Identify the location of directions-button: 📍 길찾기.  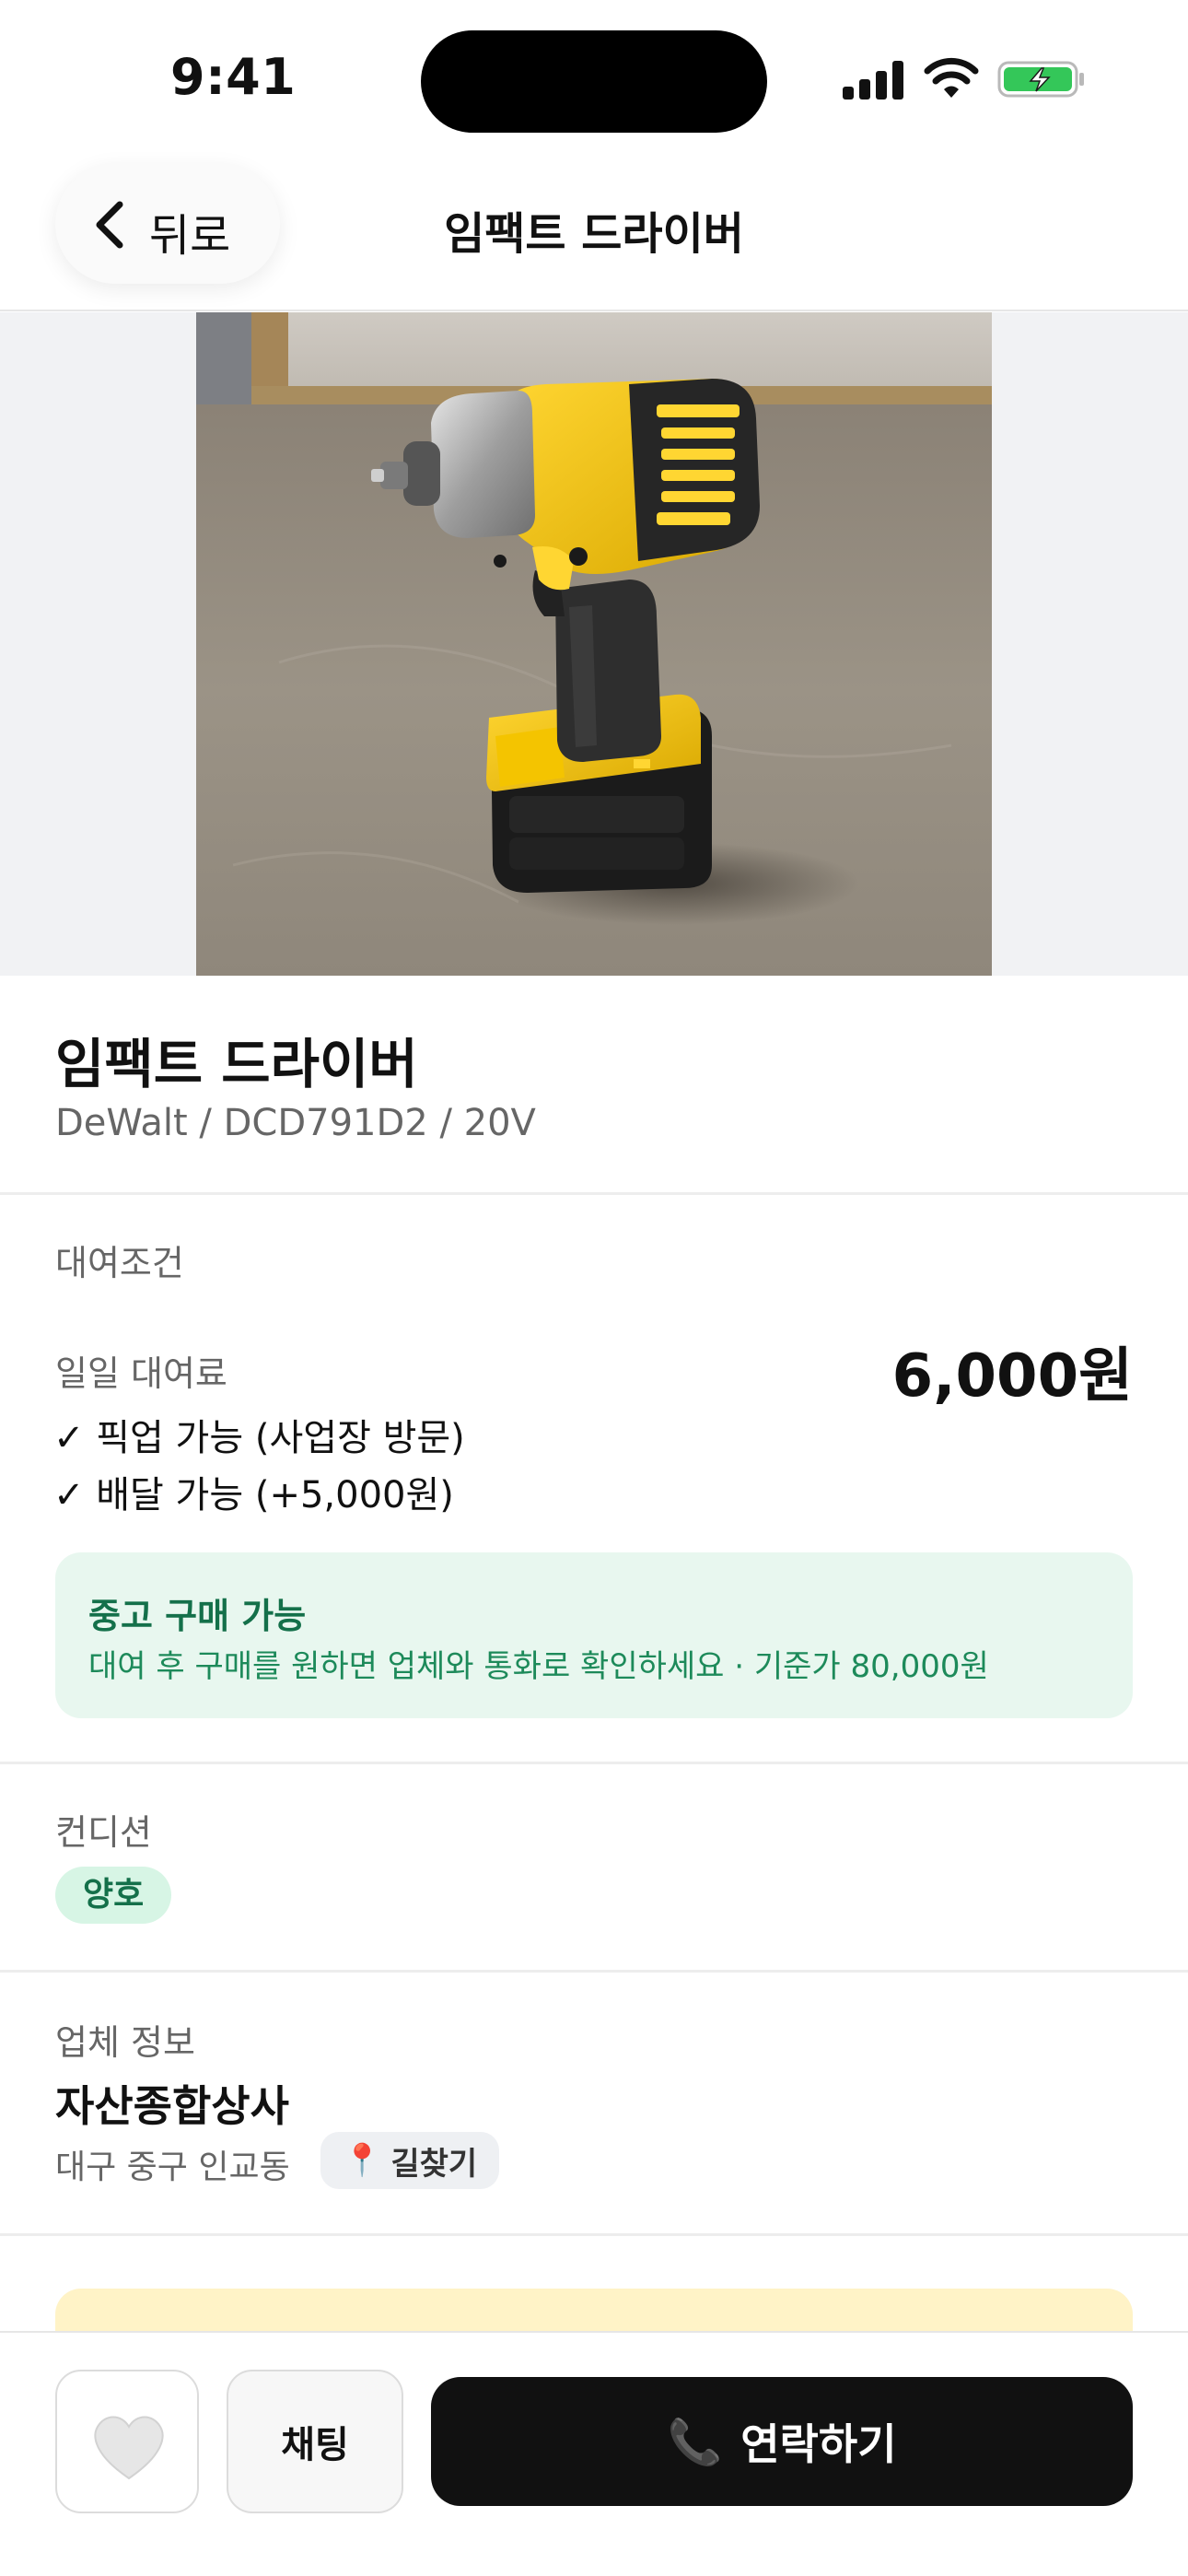
(410, 2160).